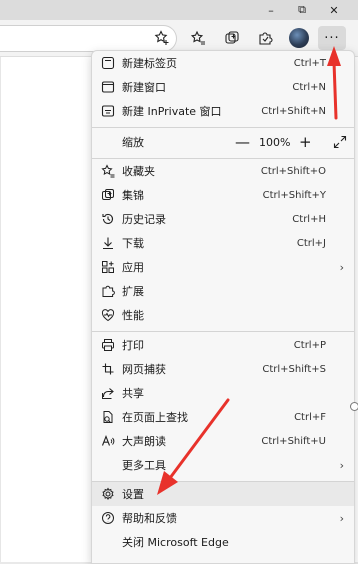 The height and width of the screenshot is (564, 358). Describe the element at coordinates (133, 315) in the screenshot. I see `menu-item-label: 性能` at that location.